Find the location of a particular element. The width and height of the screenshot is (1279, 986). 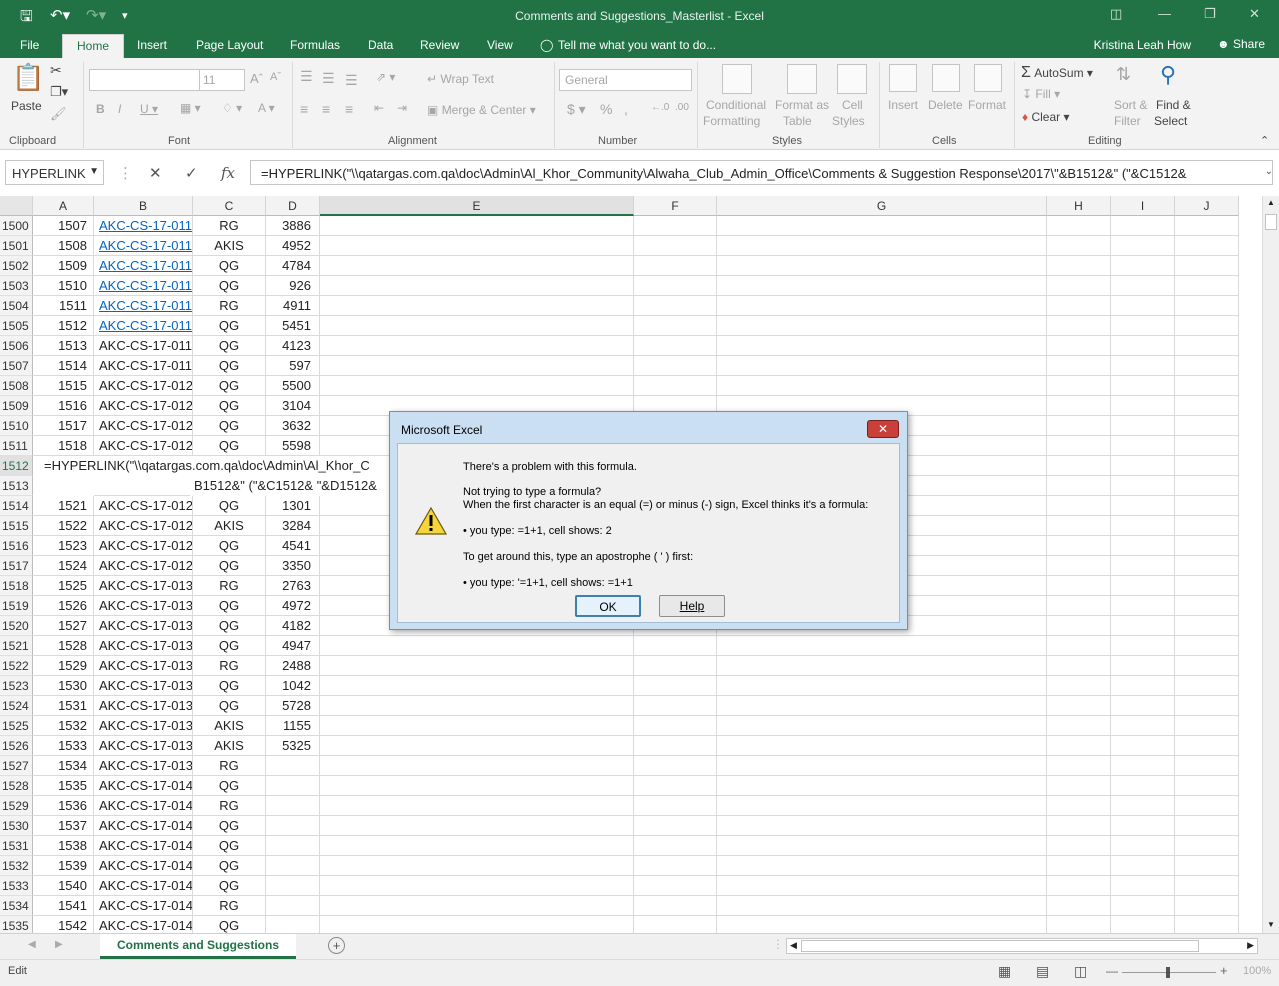

column-header-h: H is located at coordinates (1079, 206).